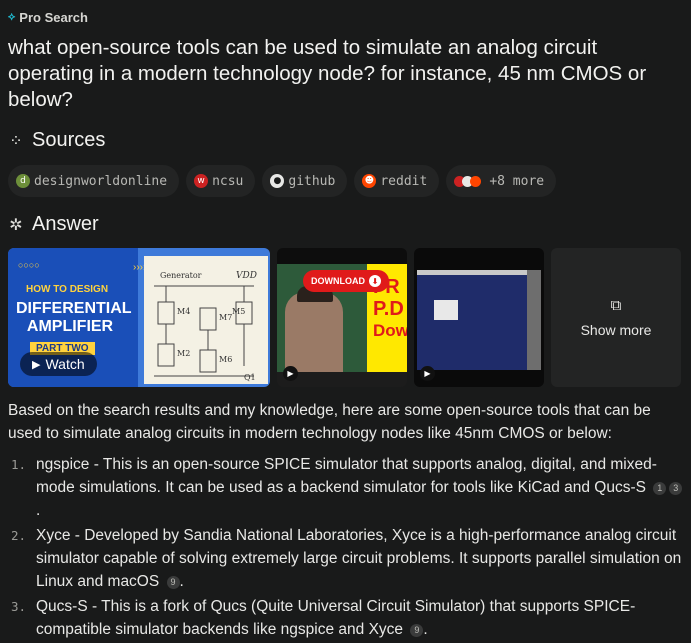  Describe the element at coordinates (70, 326) in the screenshot. I see `thumbnail-title-line2: AMPLIFIER` at that location.